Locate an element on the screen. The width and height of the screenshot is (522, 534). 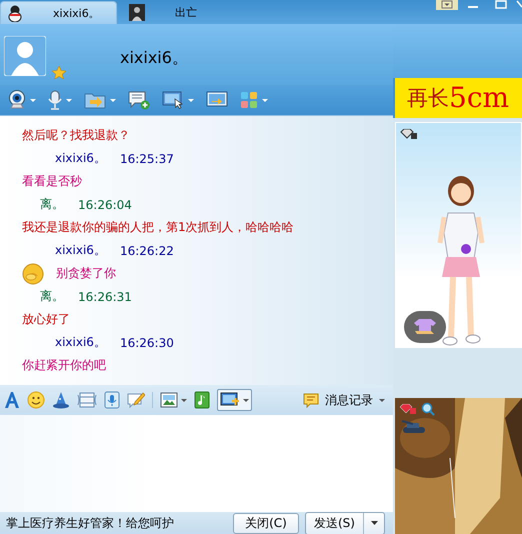
speech-bubble-icon is located at coordinates (311, 400).